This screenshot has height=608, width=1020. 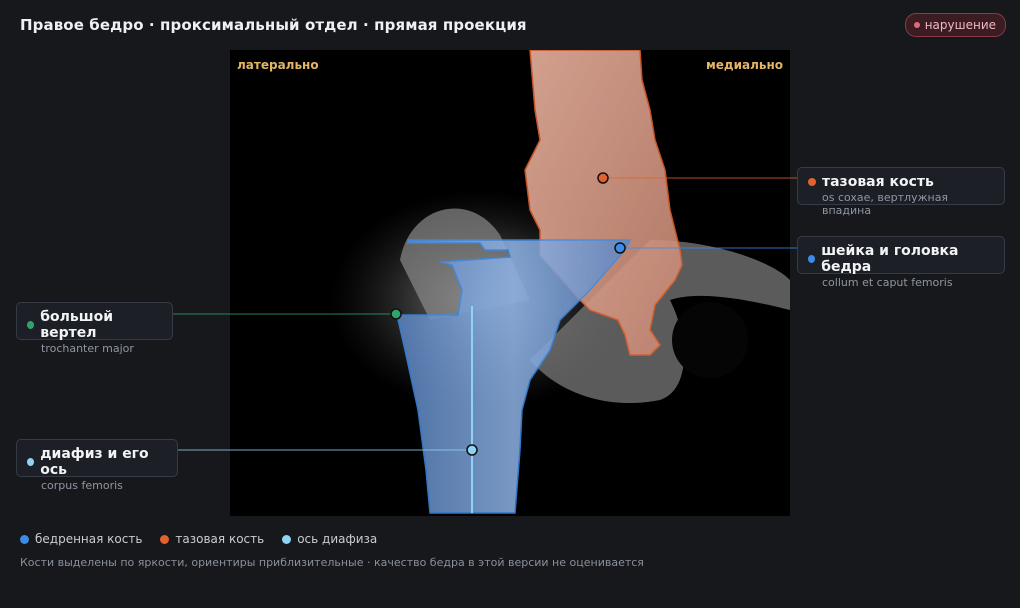 I want to click on orientation-medial: медиально, so click(x=744, y=65).